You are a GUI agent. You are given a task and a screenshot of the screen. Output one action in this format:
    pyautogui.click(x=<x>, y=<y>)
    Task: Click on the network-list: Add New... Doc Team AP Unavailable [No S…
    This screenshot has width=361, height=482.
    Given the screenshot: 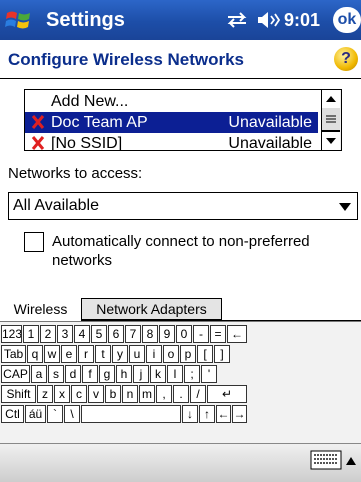 What is the action you would take?
    pyautogui.click(x=183, y=120)
    